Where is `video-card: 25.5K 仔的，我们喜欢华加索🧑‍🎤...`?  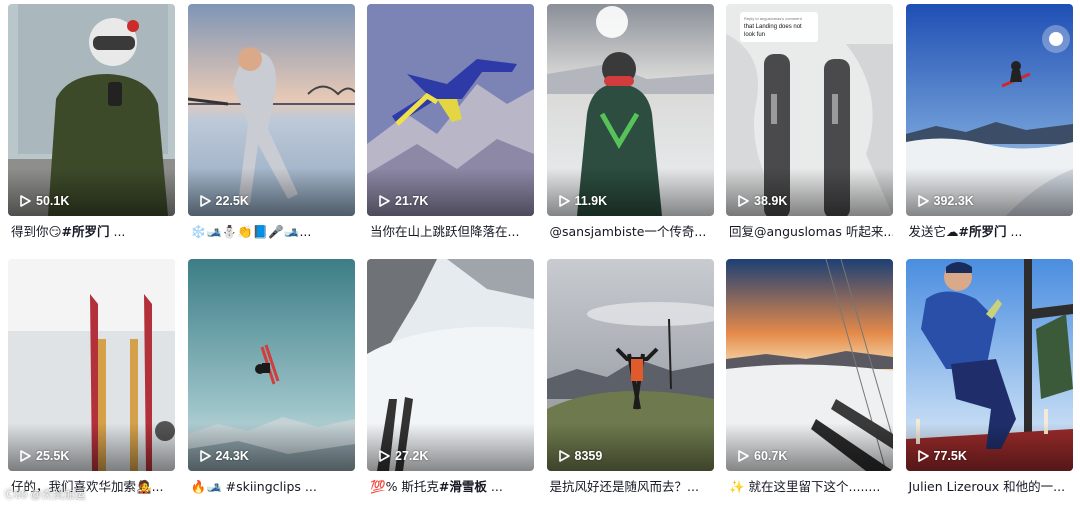 video-card: 25.5K 仔的，我们喜欢华加索🧑‍🎤... is located at coordinates (91, 386).